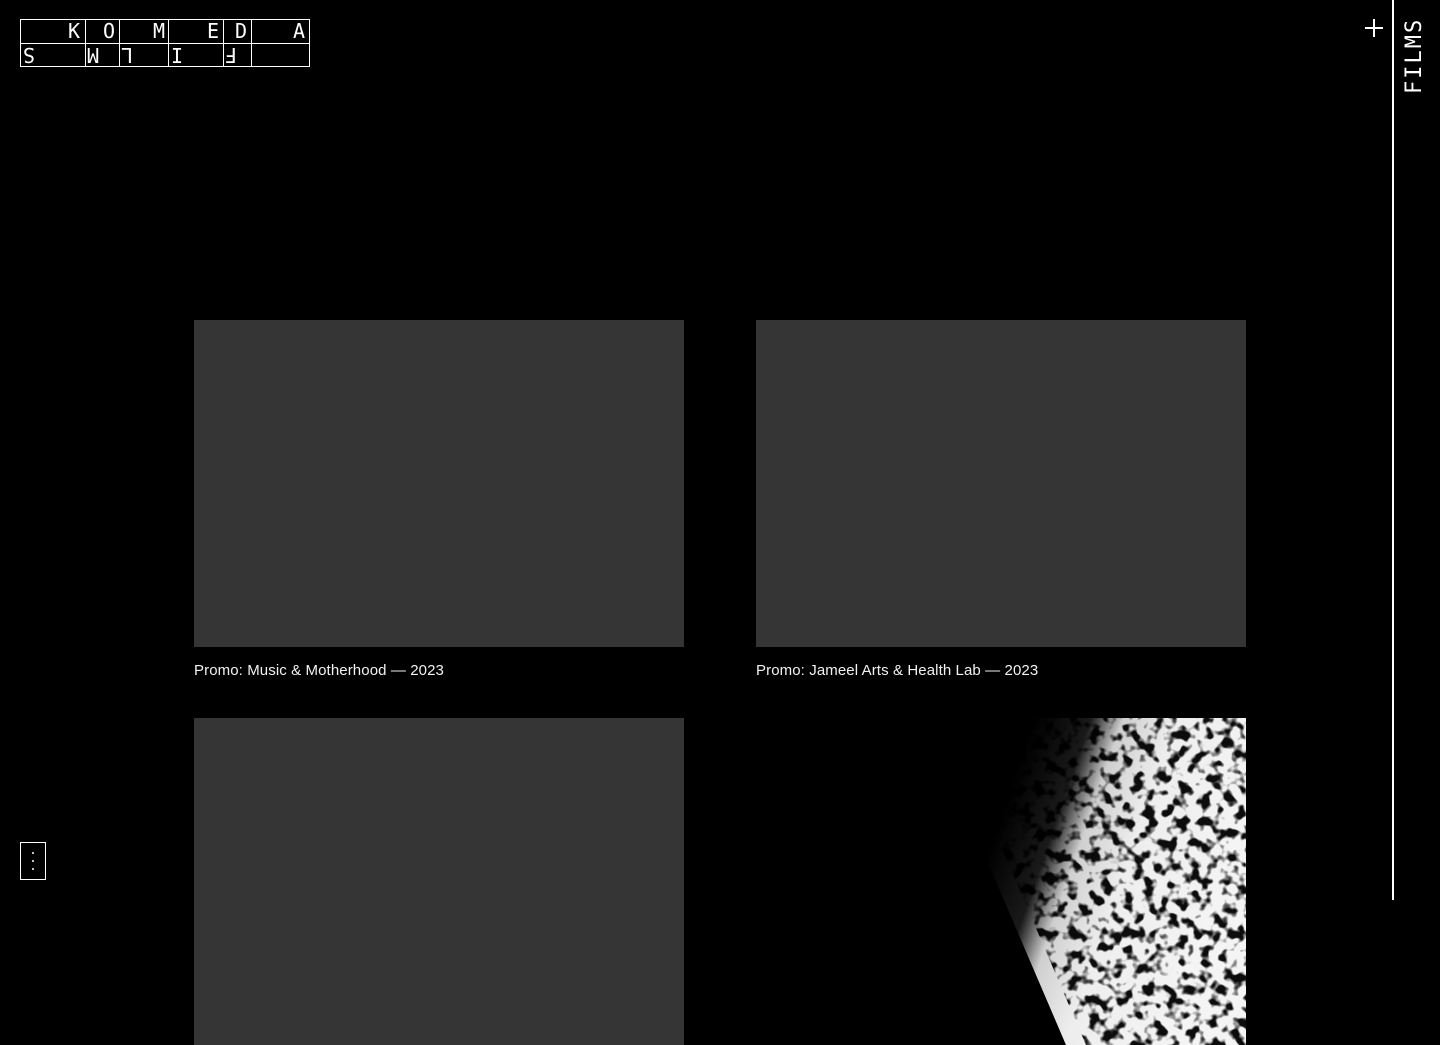 Image resolution: width=1440 pixels, height=1045 pixels. I want to click on logo-letter: A, so click(299, 31).